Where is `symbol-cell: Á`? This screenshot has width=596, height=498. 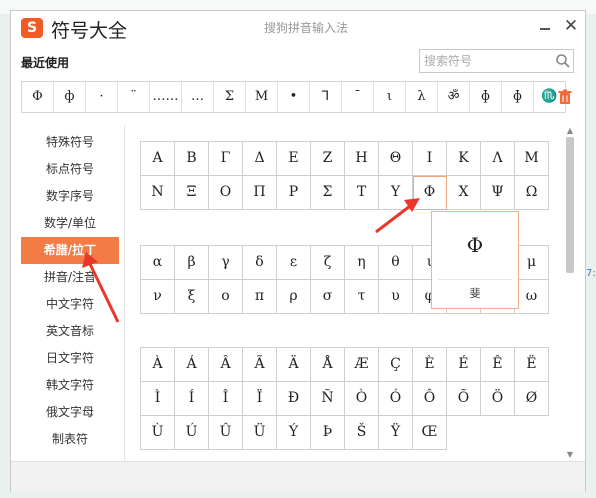 symbol-cell: Á is located at coordinates (192, 365).